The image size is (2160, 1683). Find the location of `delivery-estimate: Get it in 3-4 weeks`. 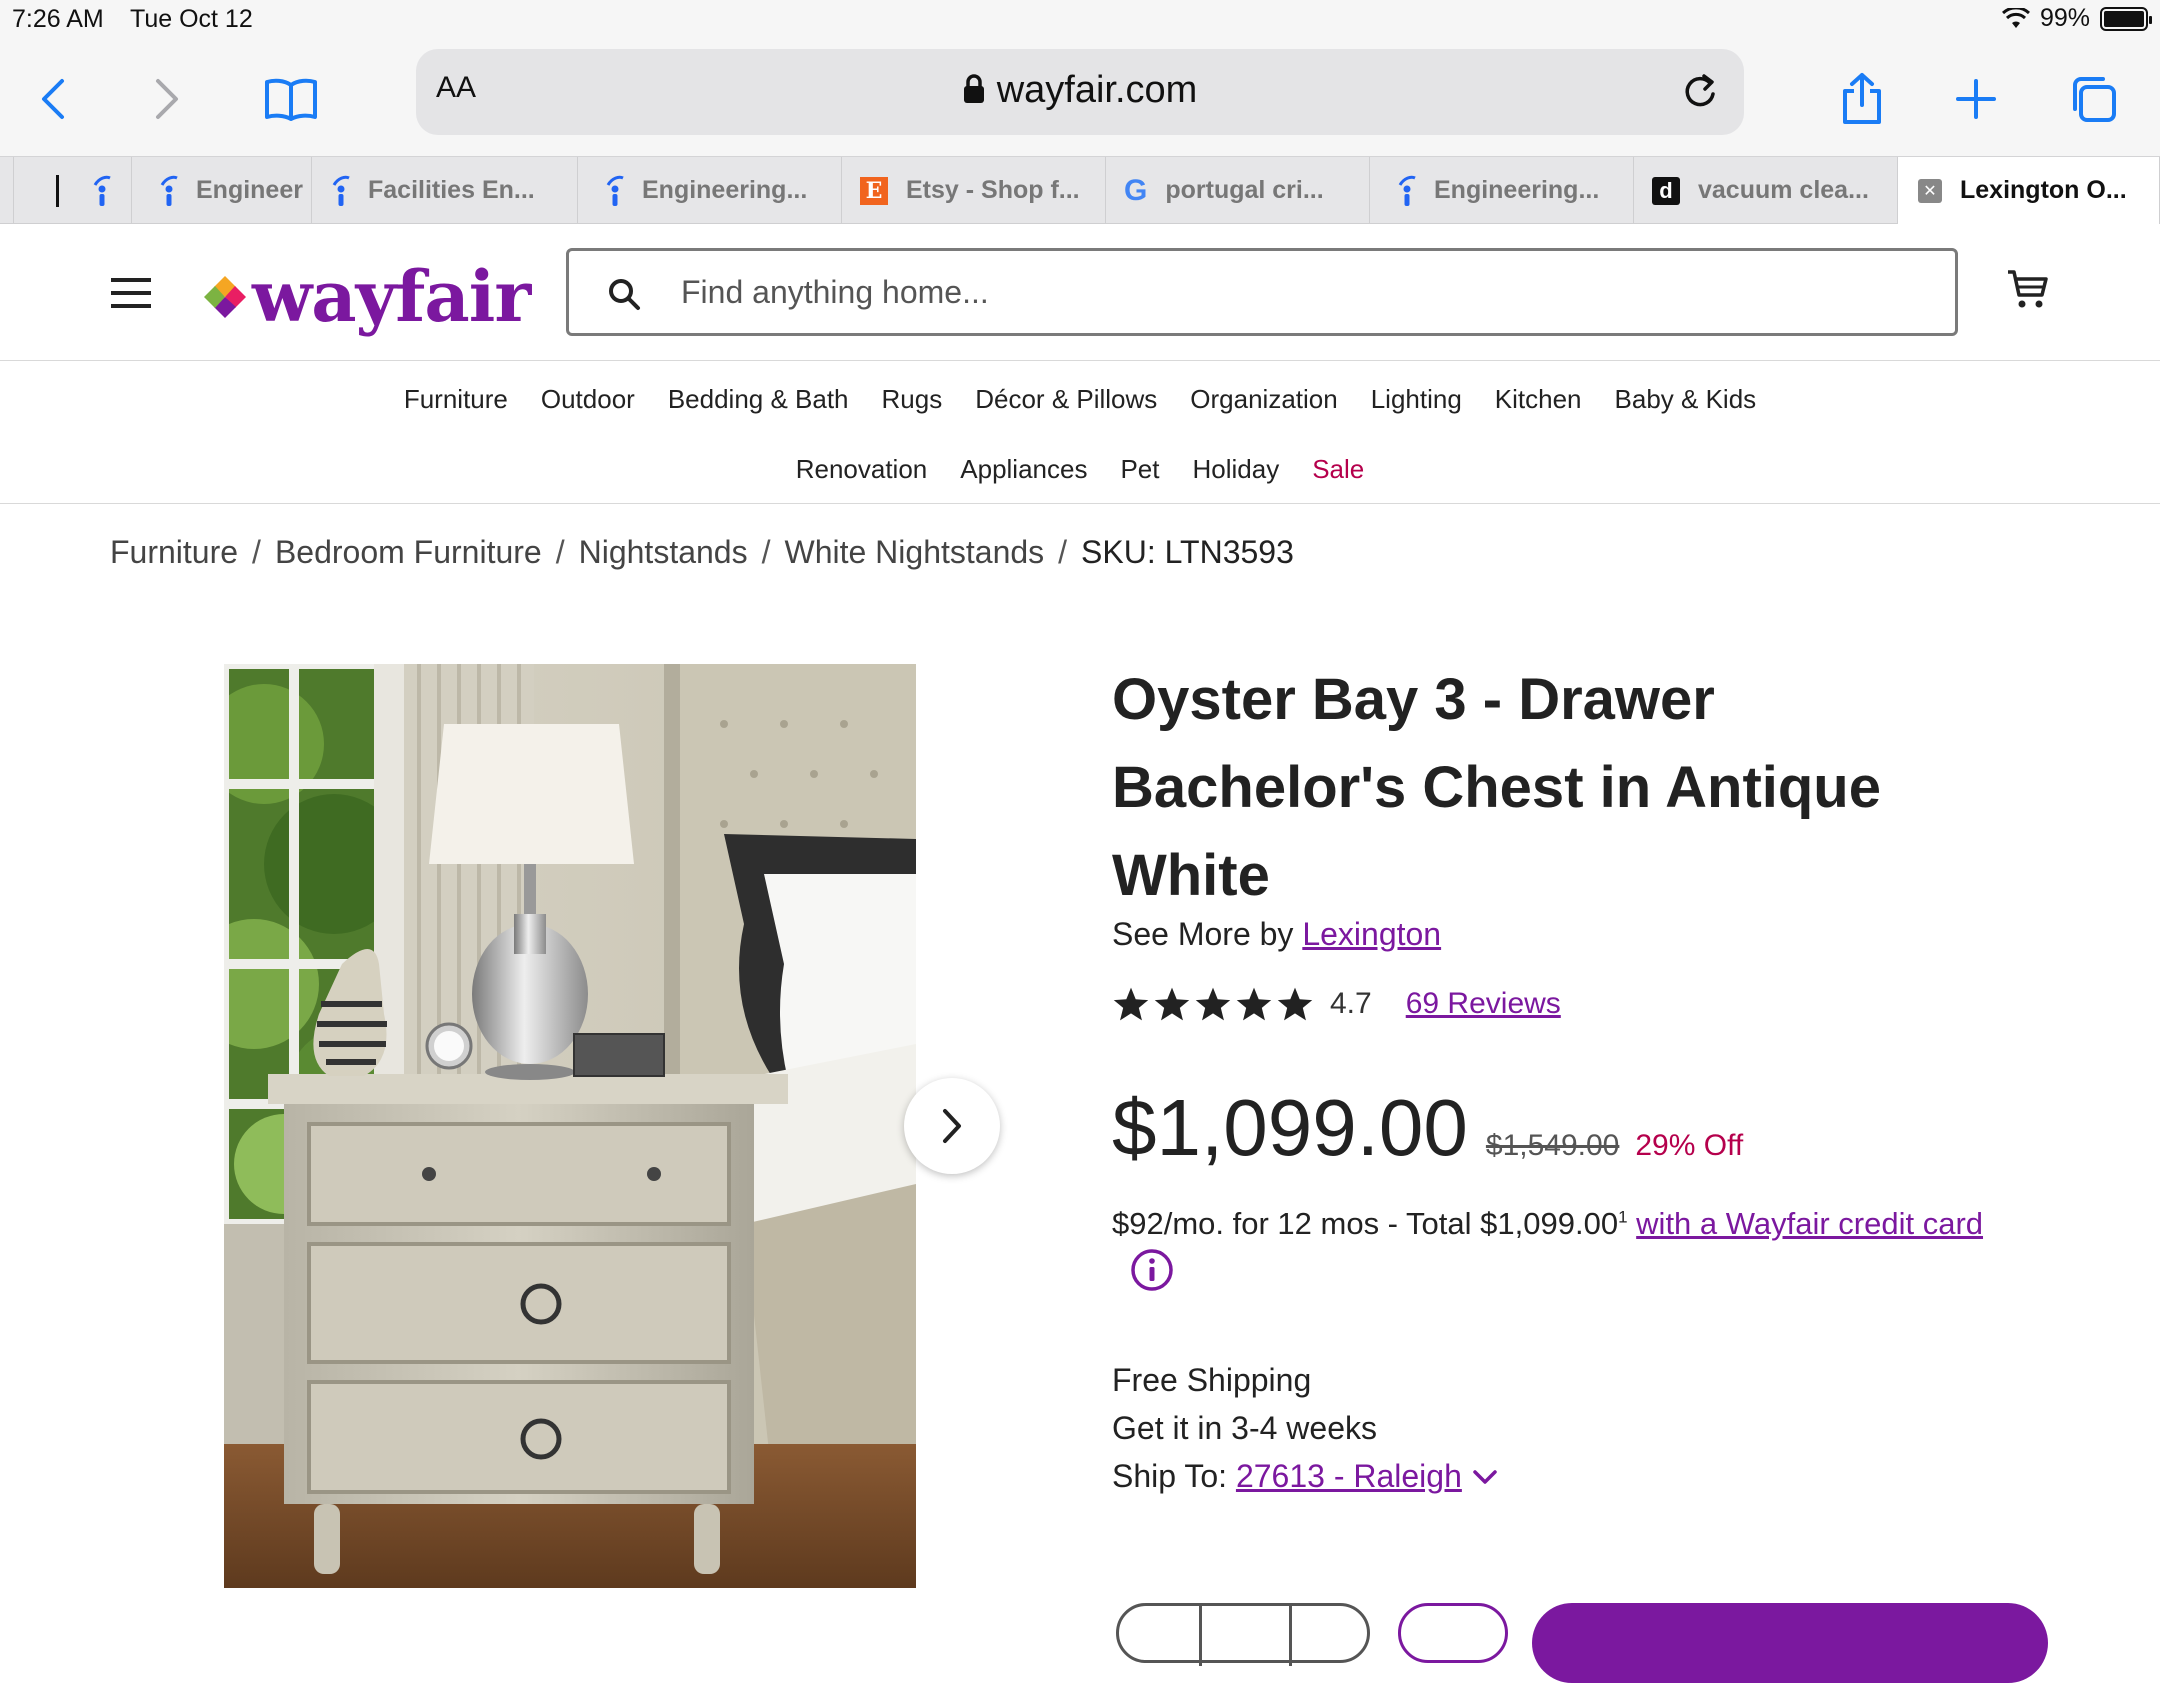

delivery-estimate: Get it in 3-4 weeks is located at coordinates (1244, 1428).